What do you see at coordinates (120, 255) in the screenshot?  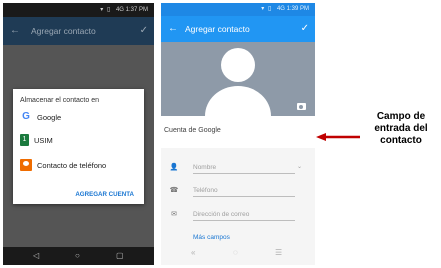 I see `recents-nav-icon: ▢` at bounding box center [120, 255].